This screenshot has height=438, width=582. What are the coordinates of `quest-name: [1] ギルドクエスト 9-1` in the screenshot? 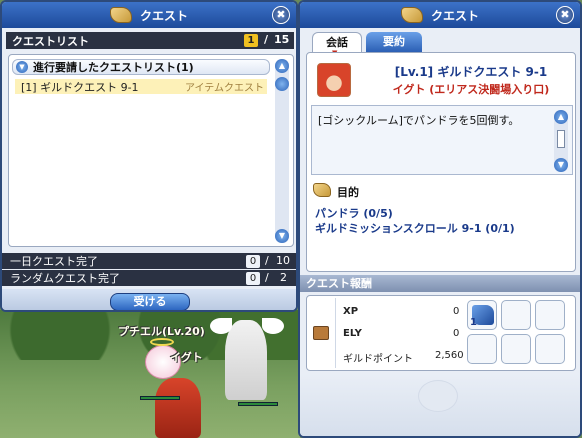 It's located at (80, 87).